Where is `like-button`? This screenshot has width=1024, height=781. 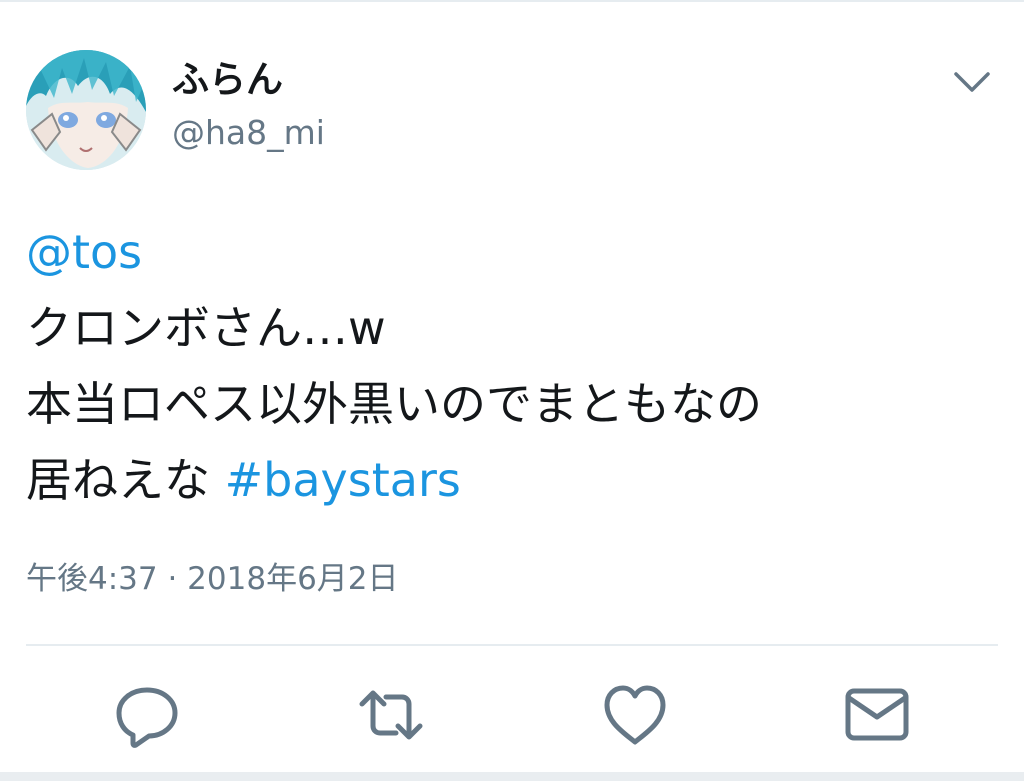 like-button is located at coordinates (635, 715).